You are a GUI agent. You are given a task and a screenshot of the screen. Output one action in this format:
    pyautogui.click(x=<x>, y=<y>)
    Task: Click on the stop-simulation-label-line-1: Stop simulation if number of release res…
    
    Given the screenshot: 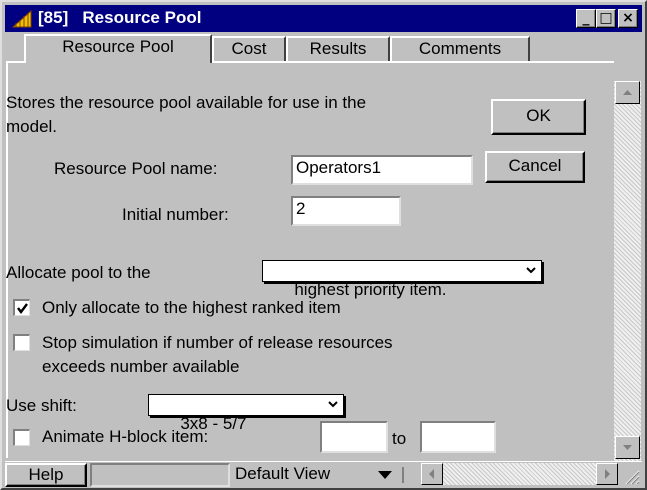 What is the action you would take?
    pyautogui.click(x=217, y=342)
    